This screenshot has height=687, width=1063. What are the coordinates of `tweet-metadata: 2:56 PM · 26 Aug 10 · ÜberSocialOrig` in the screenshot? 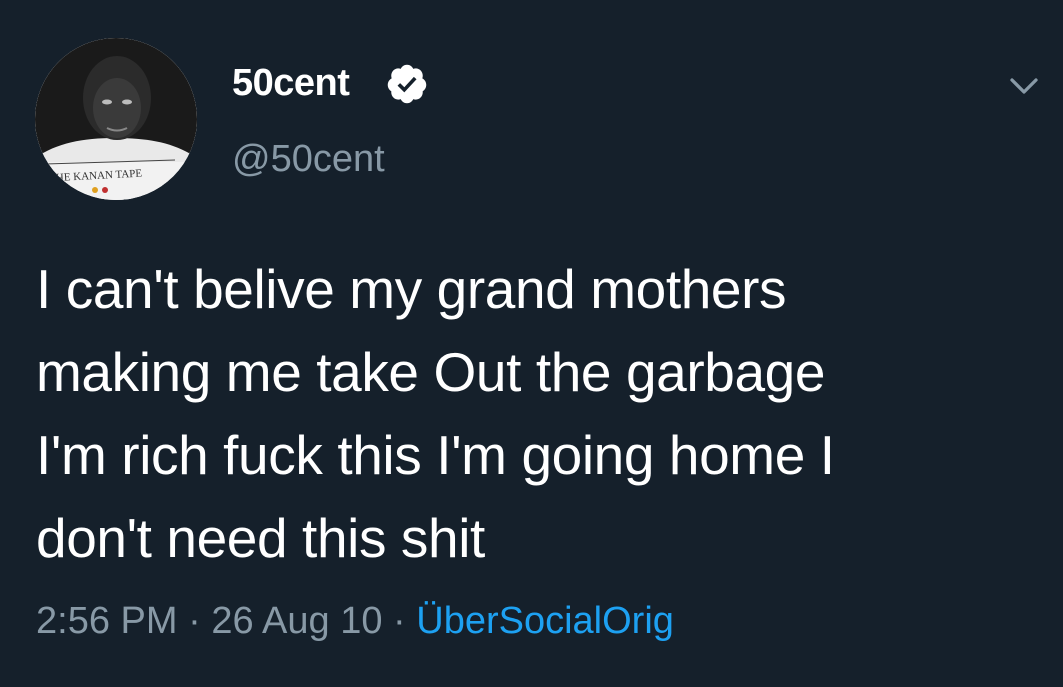 It's located at (355, 621).